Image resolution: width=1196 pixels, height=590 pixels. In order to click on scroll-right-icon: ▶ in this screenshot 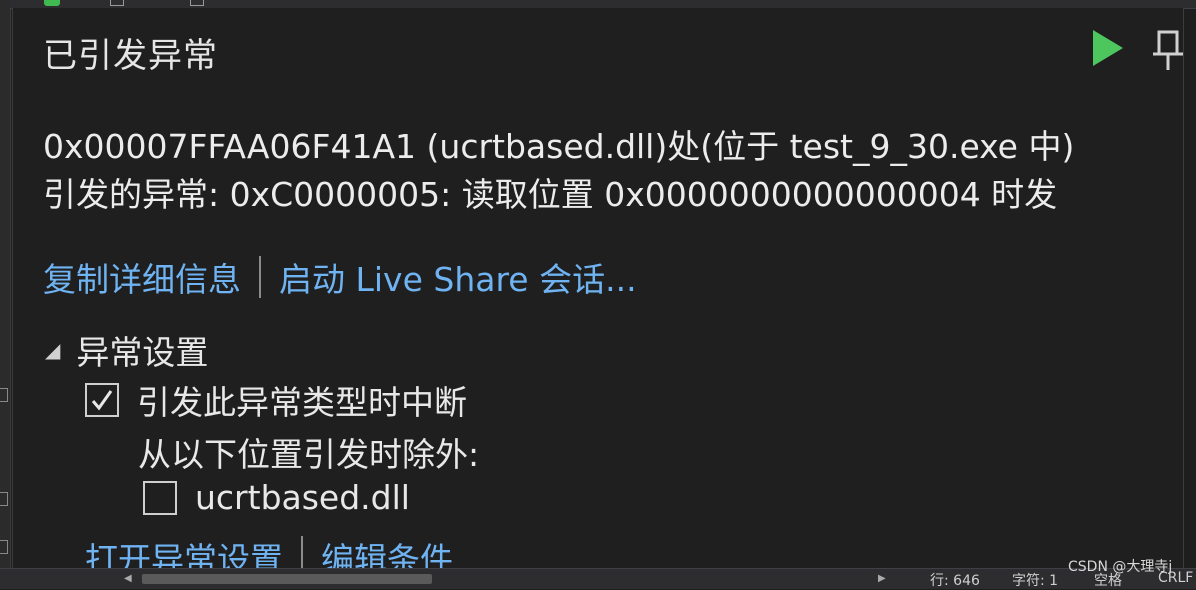, I will do `click(882, 578)`.